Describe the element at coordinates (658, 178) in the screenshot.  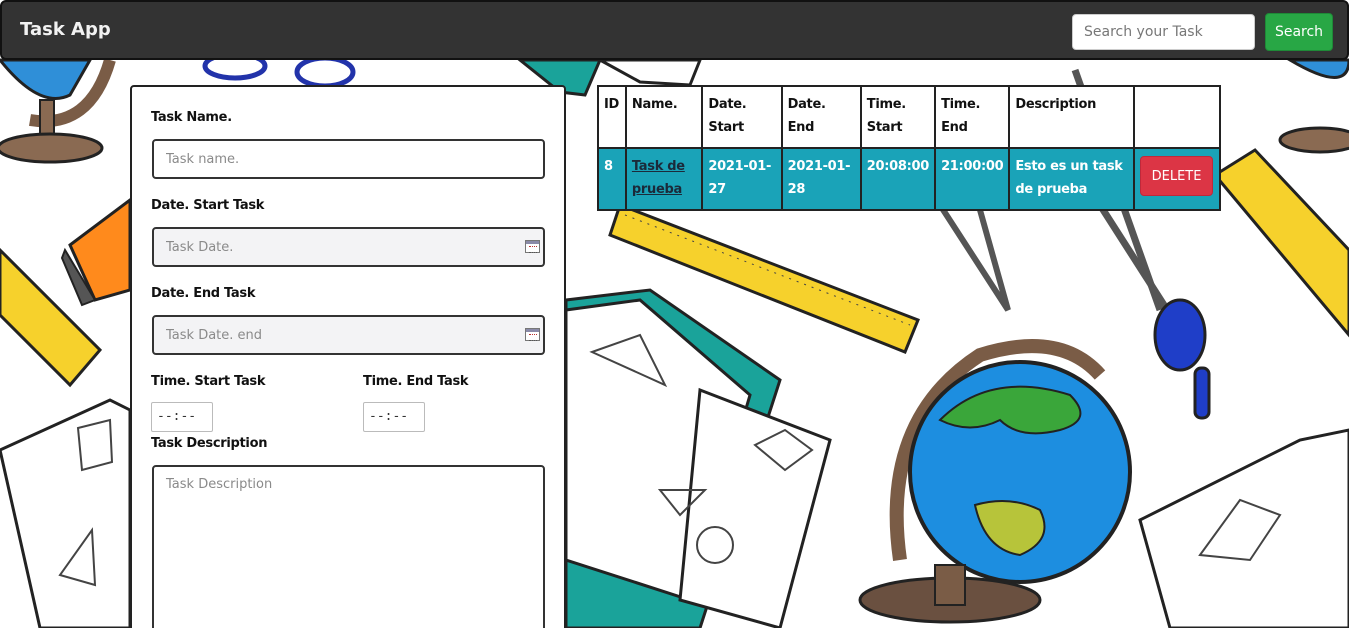
I see `task-name-link: Task de prueba` at that location.